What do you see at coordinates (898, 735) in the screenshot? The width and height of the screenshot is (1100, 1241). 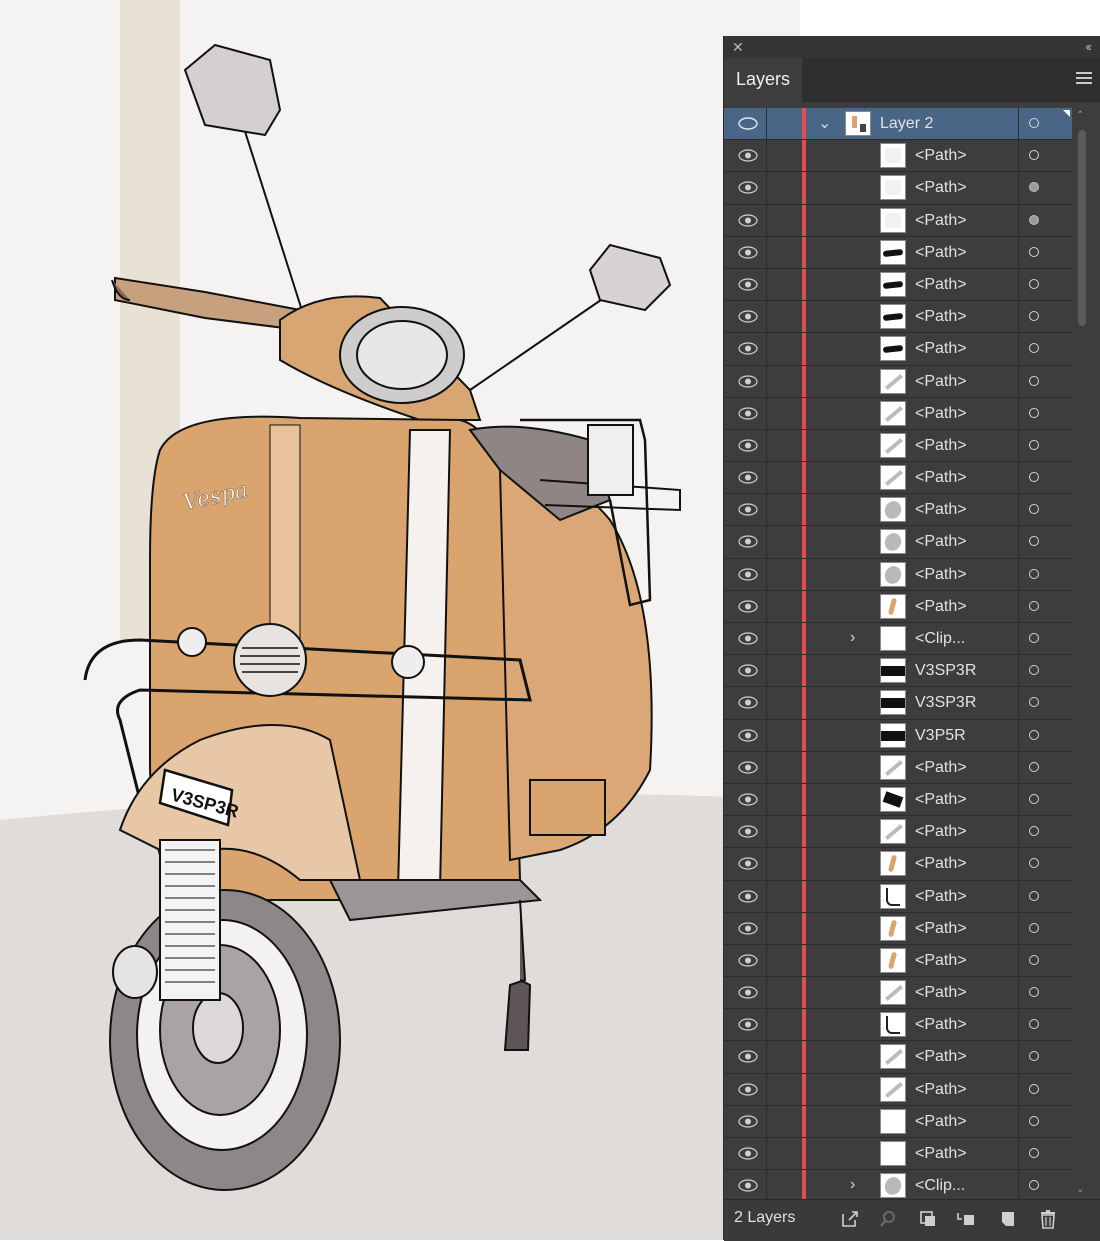 I see `layer-list-item: V3P5R` at bounding box center [898, 735].